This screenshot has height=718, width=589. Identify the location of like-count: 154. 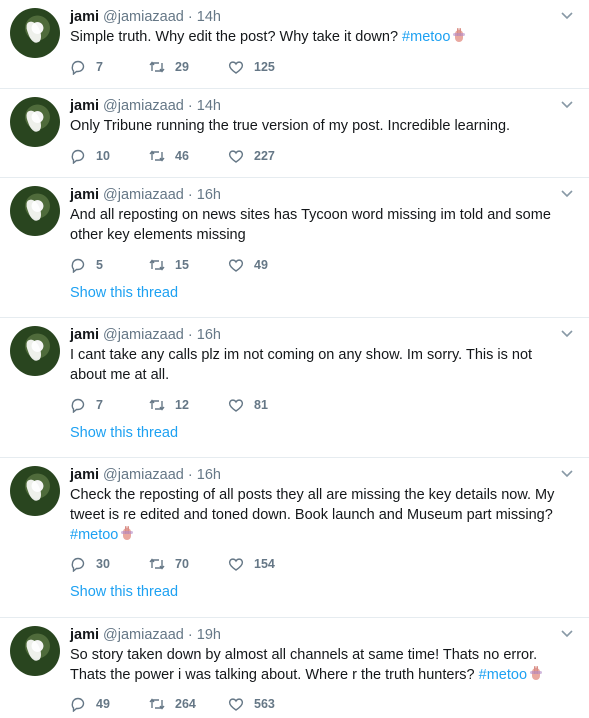
(264, 564).